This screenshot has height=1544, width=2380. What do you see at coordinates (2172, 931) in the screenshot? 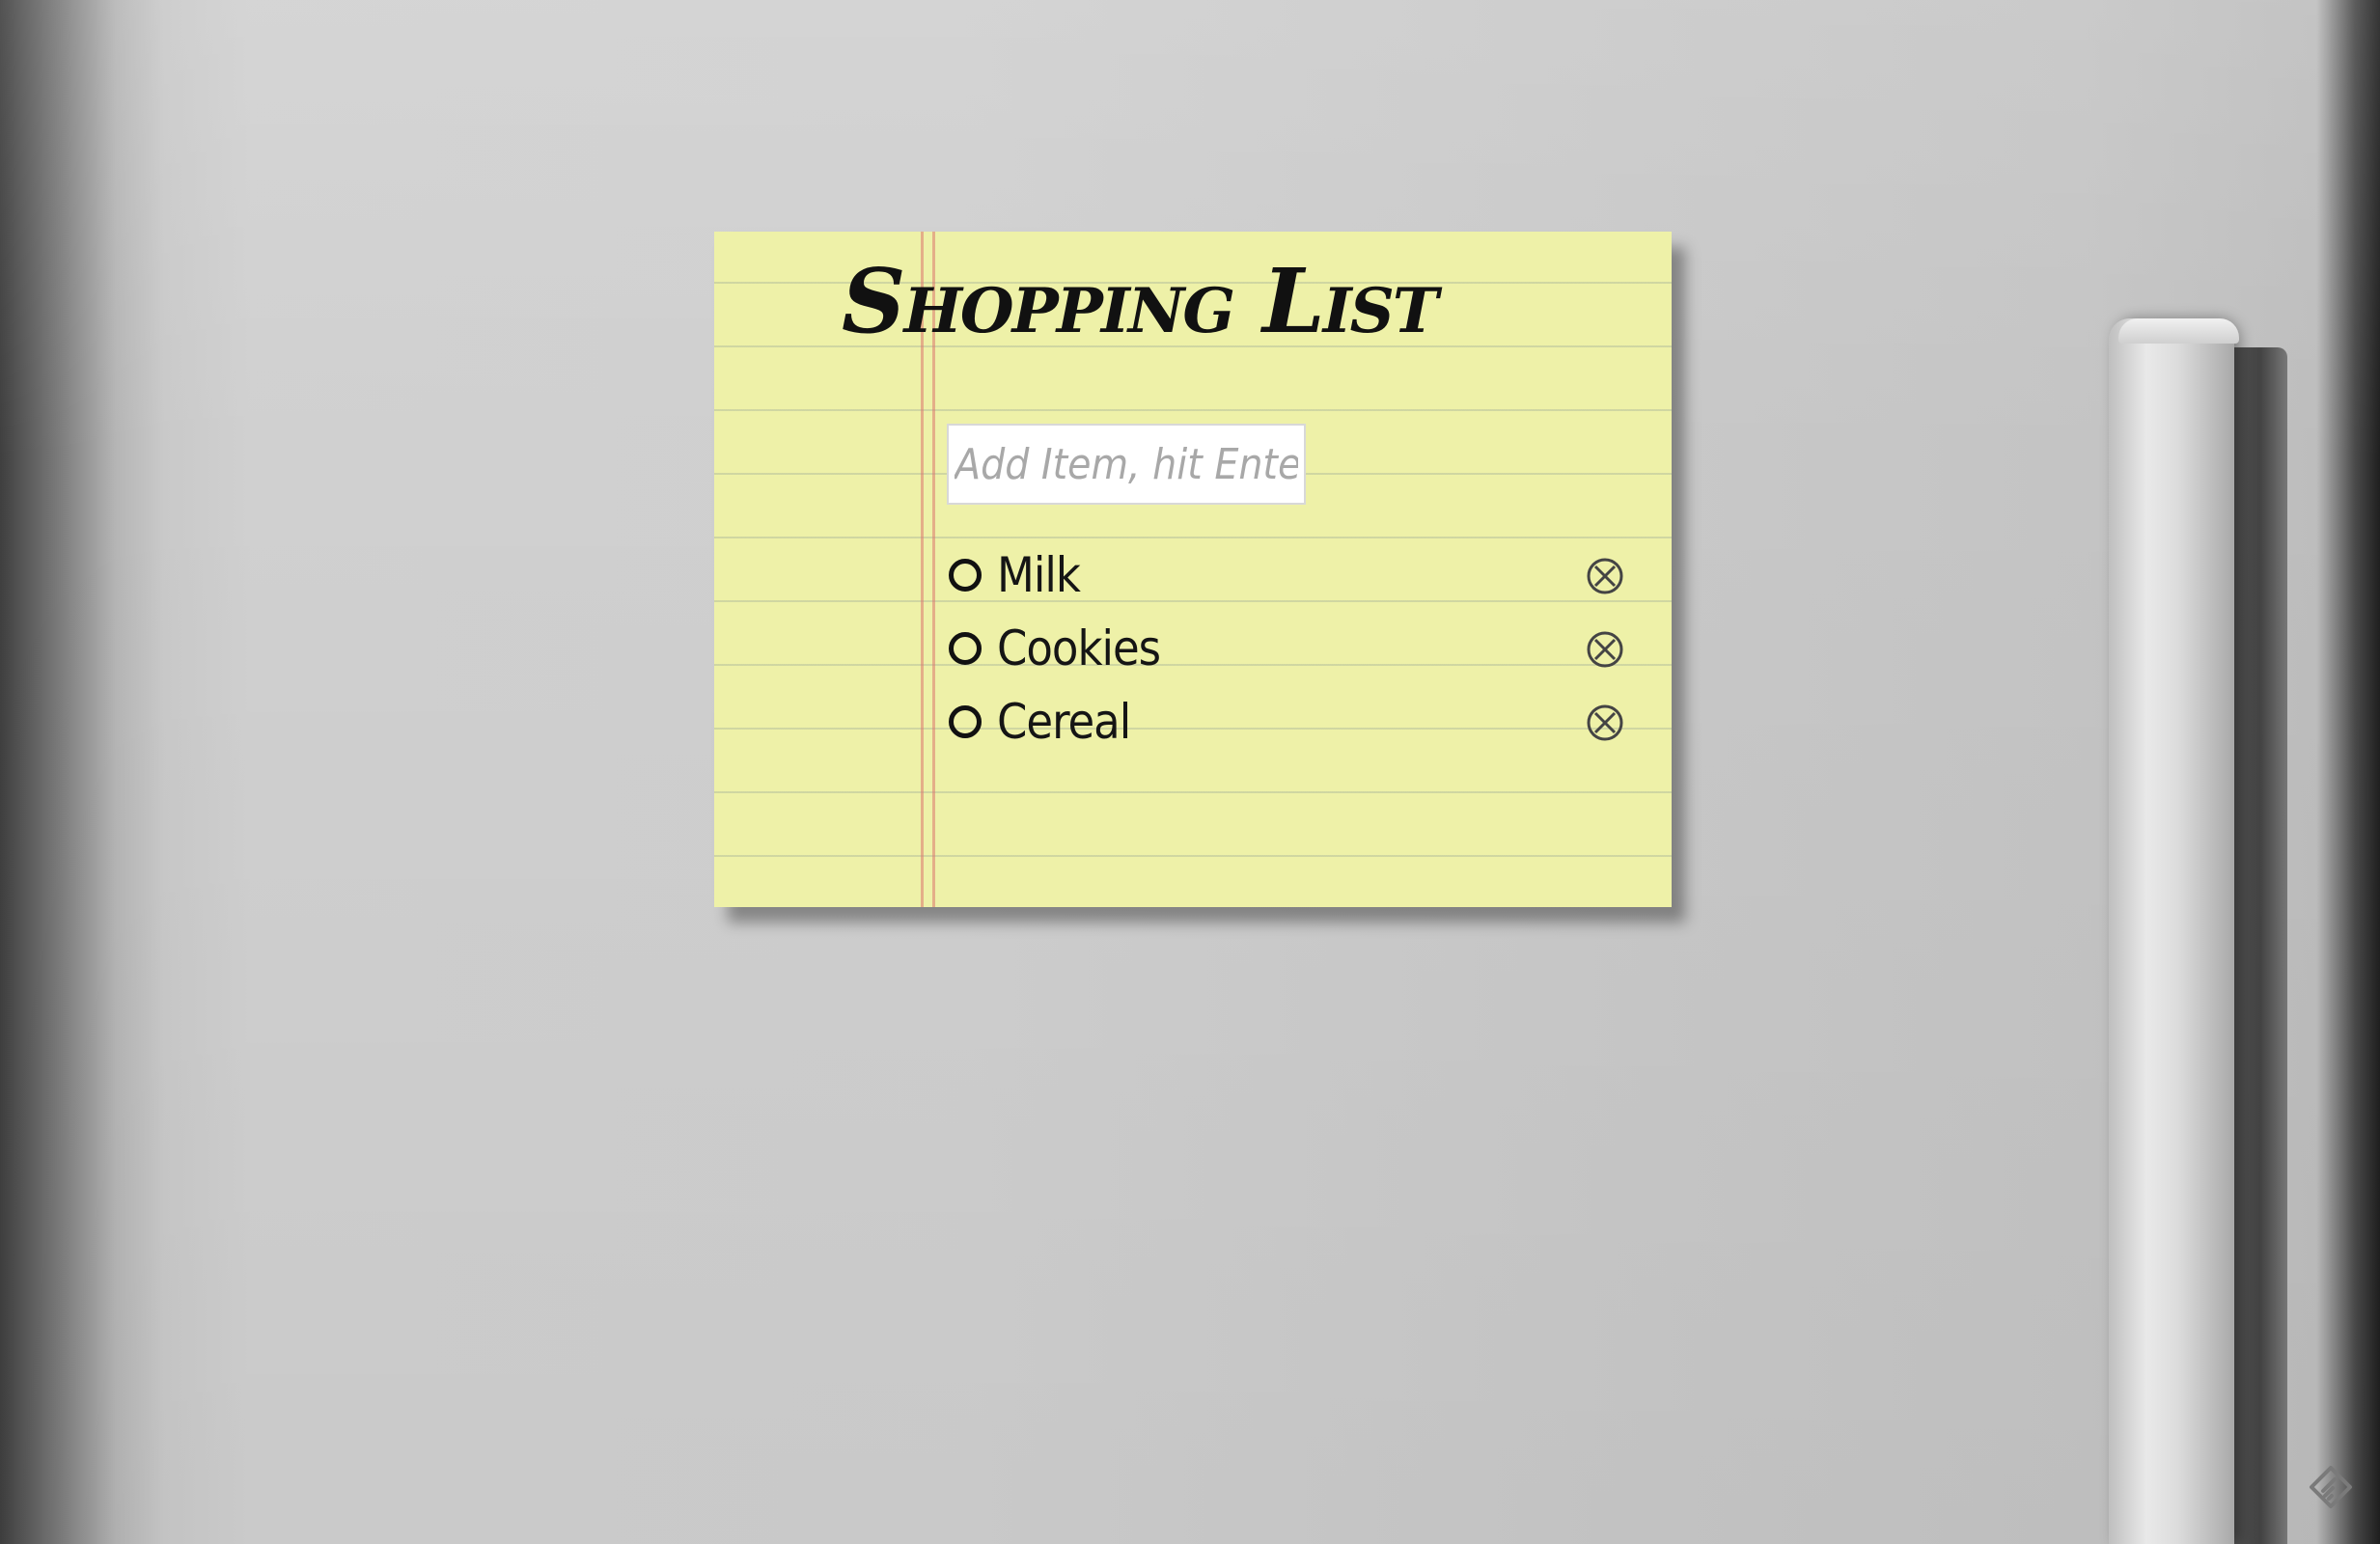
I see `fridge-handle` at bounding box center [2172, 931].